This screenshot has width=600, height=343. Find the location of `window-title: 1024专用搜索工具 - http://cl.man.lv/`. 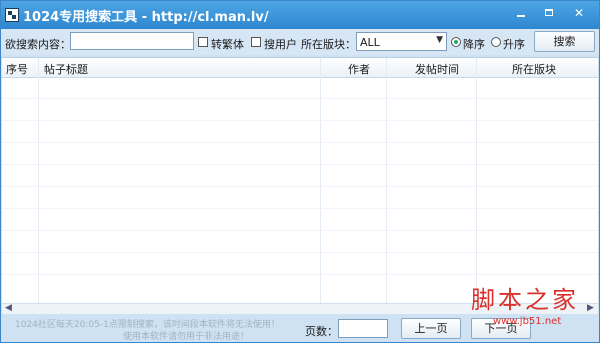

window-title: 1024专用搜索工具 - http://cl.man.lv/ is located at coordinates (146, 17).